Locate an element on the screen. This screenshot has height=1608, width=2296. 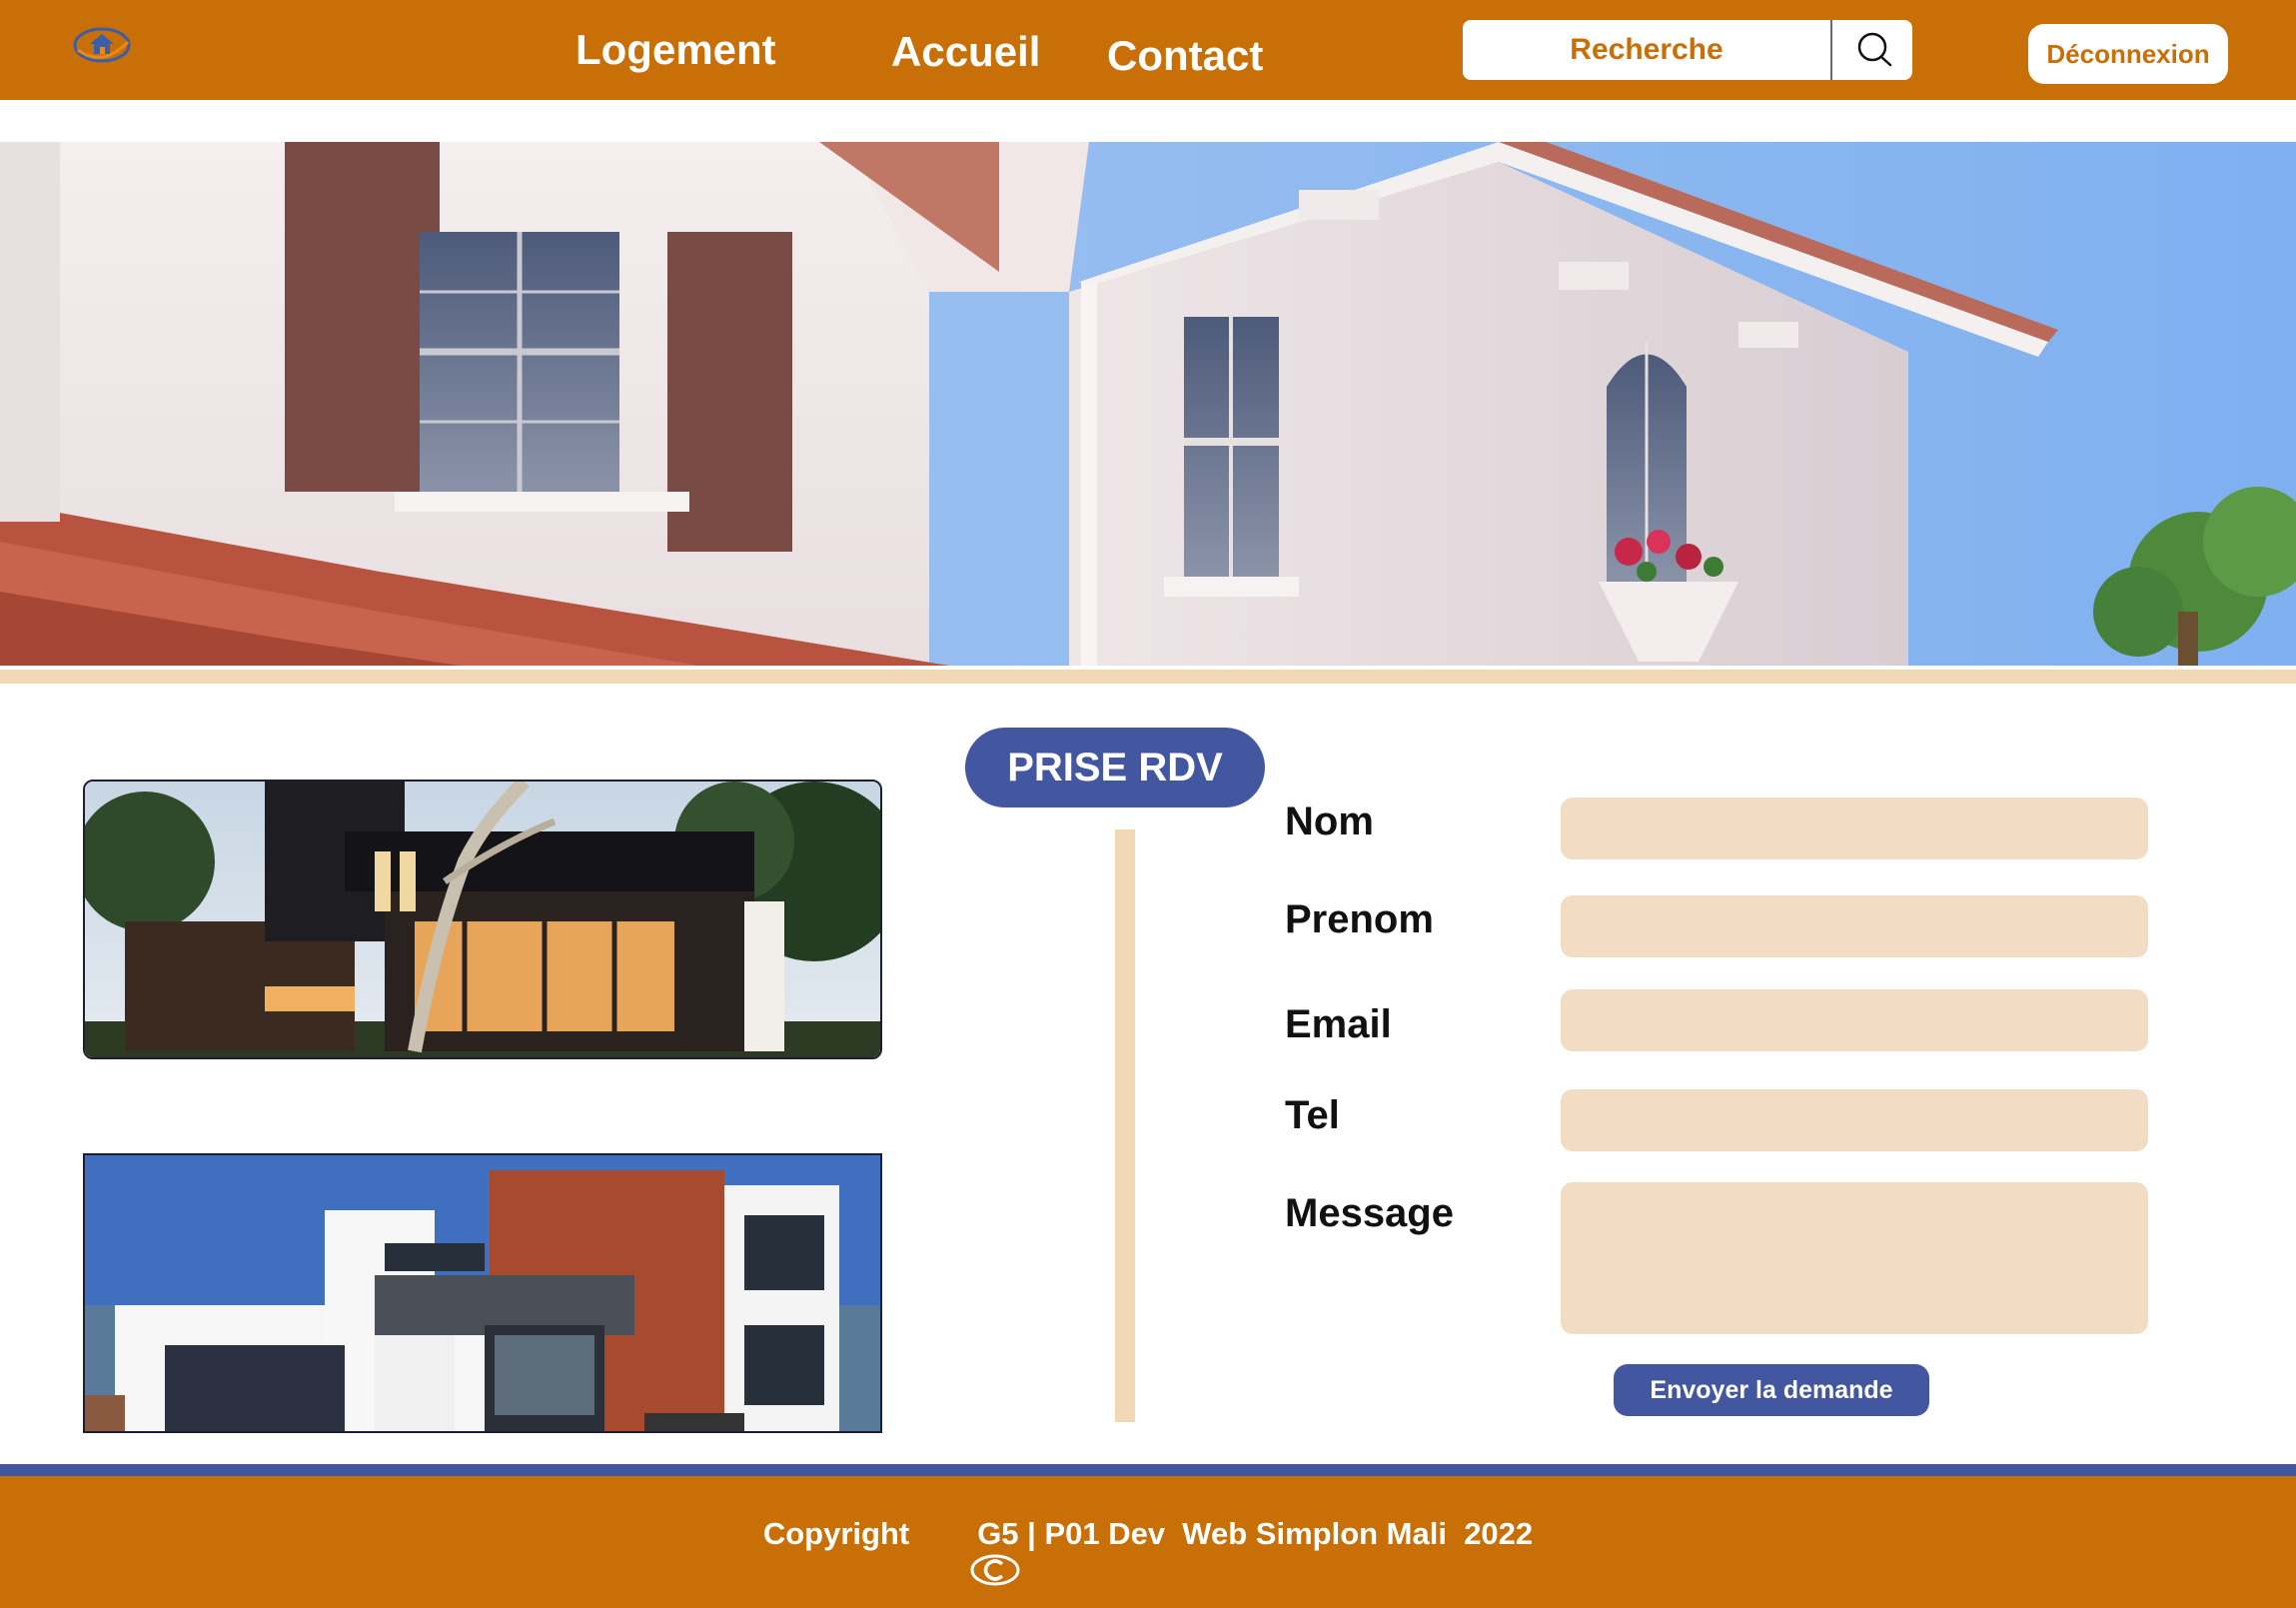
search-icon is located at coordinates (1874, 50).